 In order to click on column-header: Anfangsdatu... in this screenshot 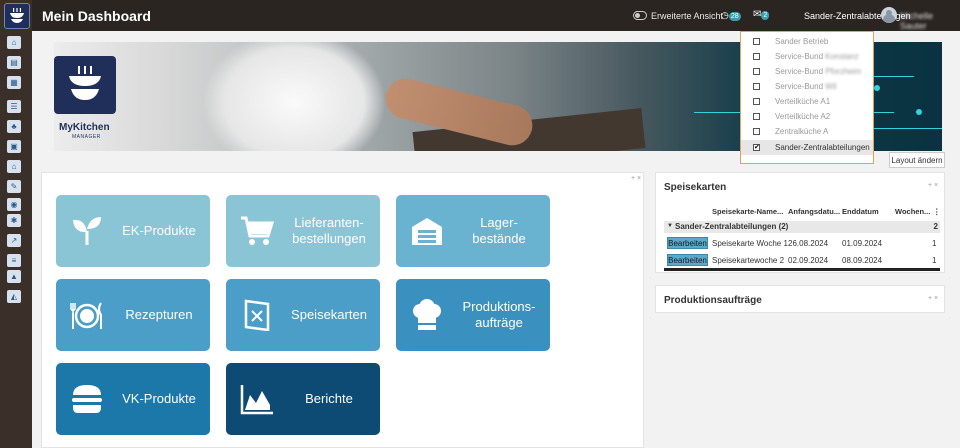, I will do `click(814, 211)`.